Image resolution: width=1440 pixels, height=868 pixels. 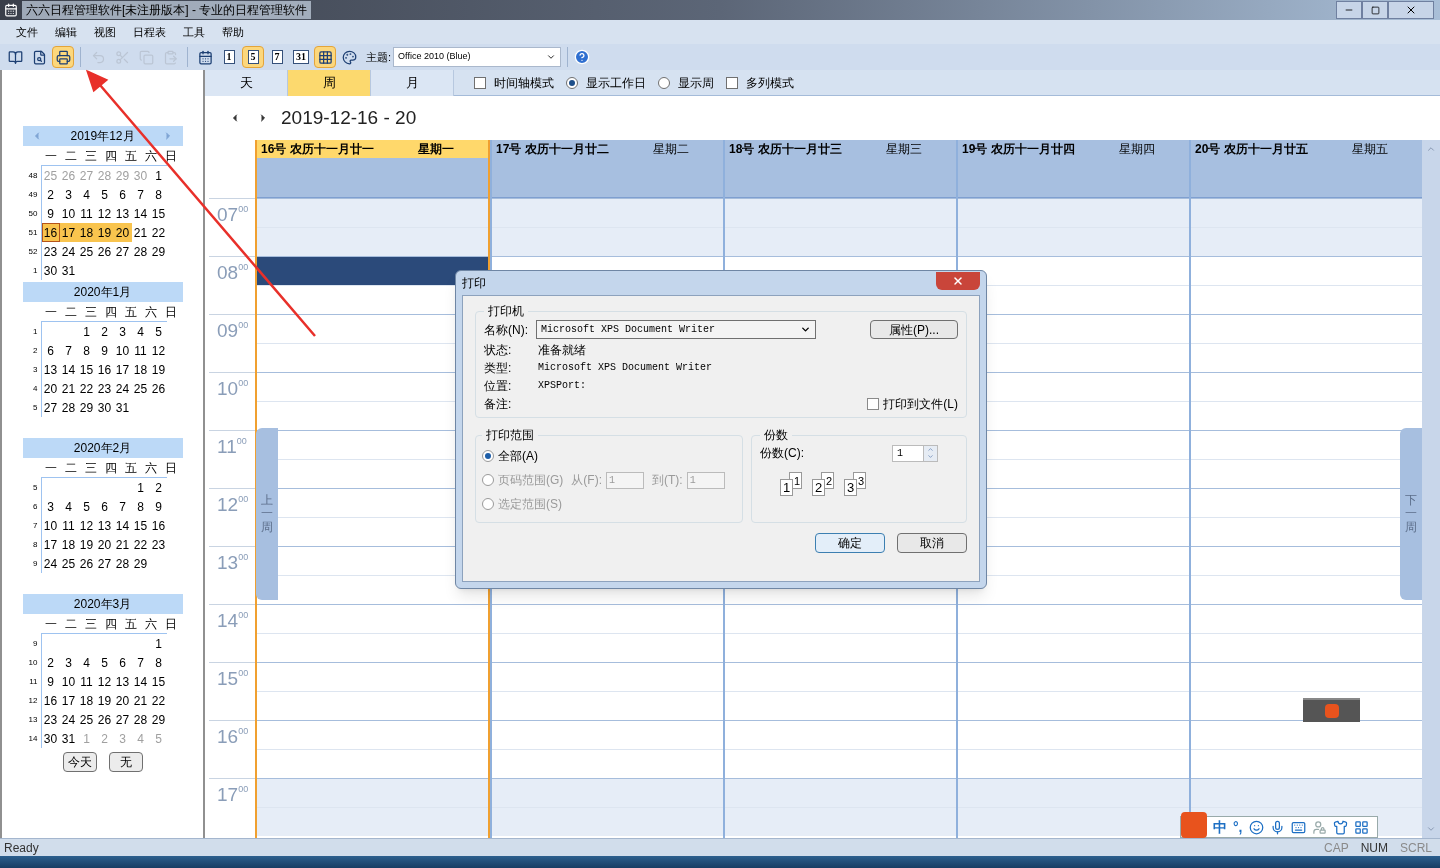 I want to click on printer-select: Microsoft XPS Document Writer, so click(x=676, y=329).